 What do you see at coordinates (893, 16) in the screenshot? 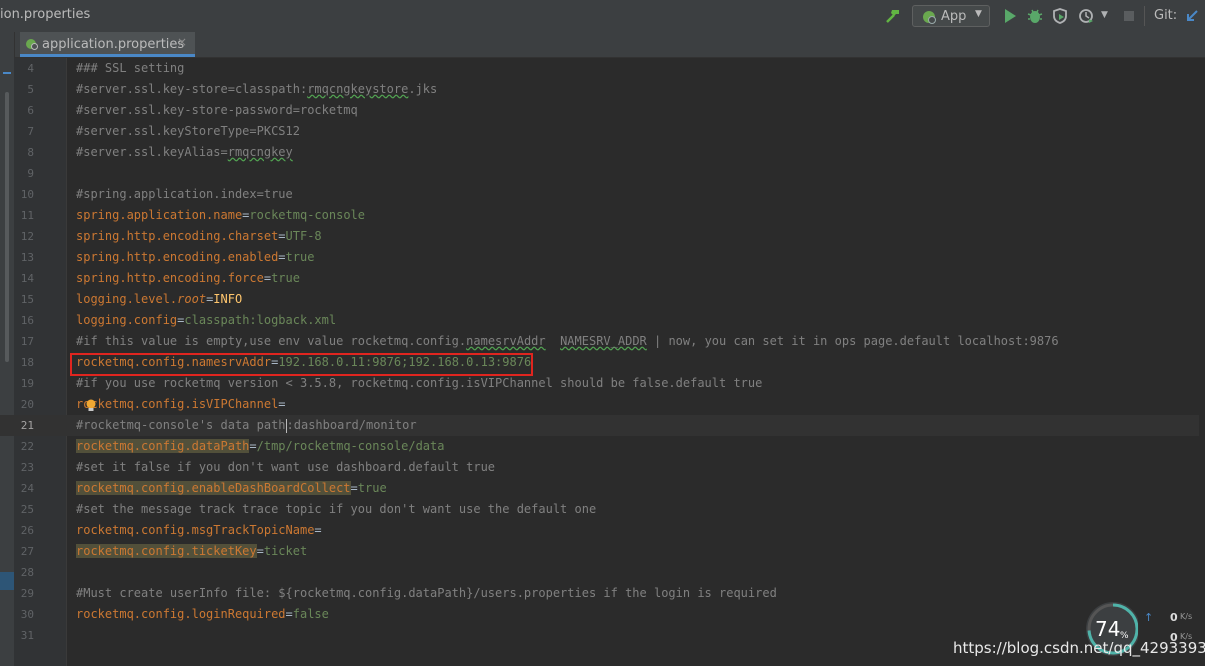
I see `hammer-icon` at bounding box center [893, 16].